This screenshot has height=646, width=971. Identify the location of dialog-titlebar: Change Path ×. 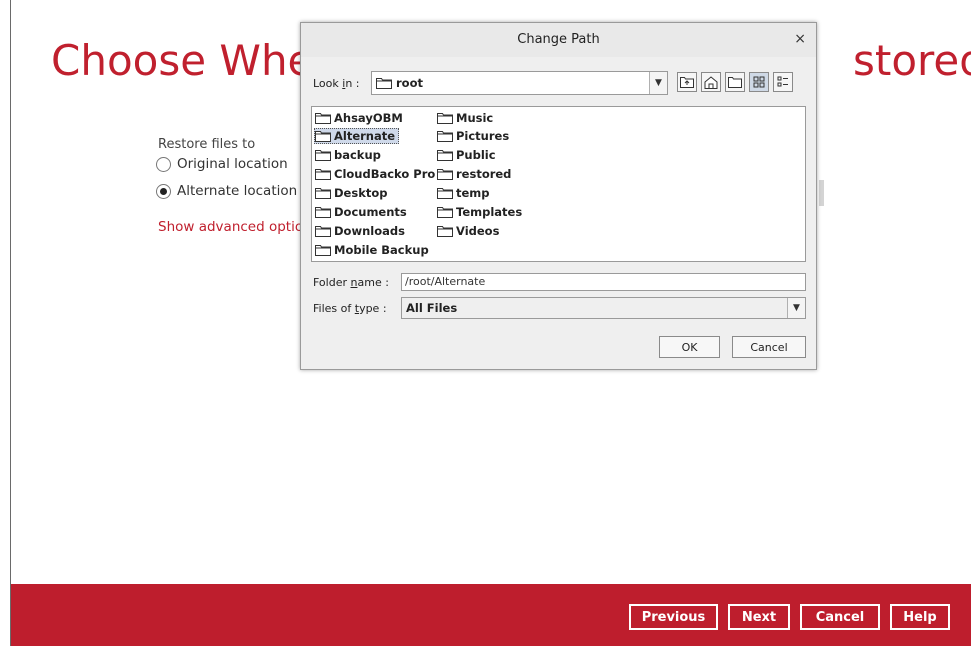
(558, 40).